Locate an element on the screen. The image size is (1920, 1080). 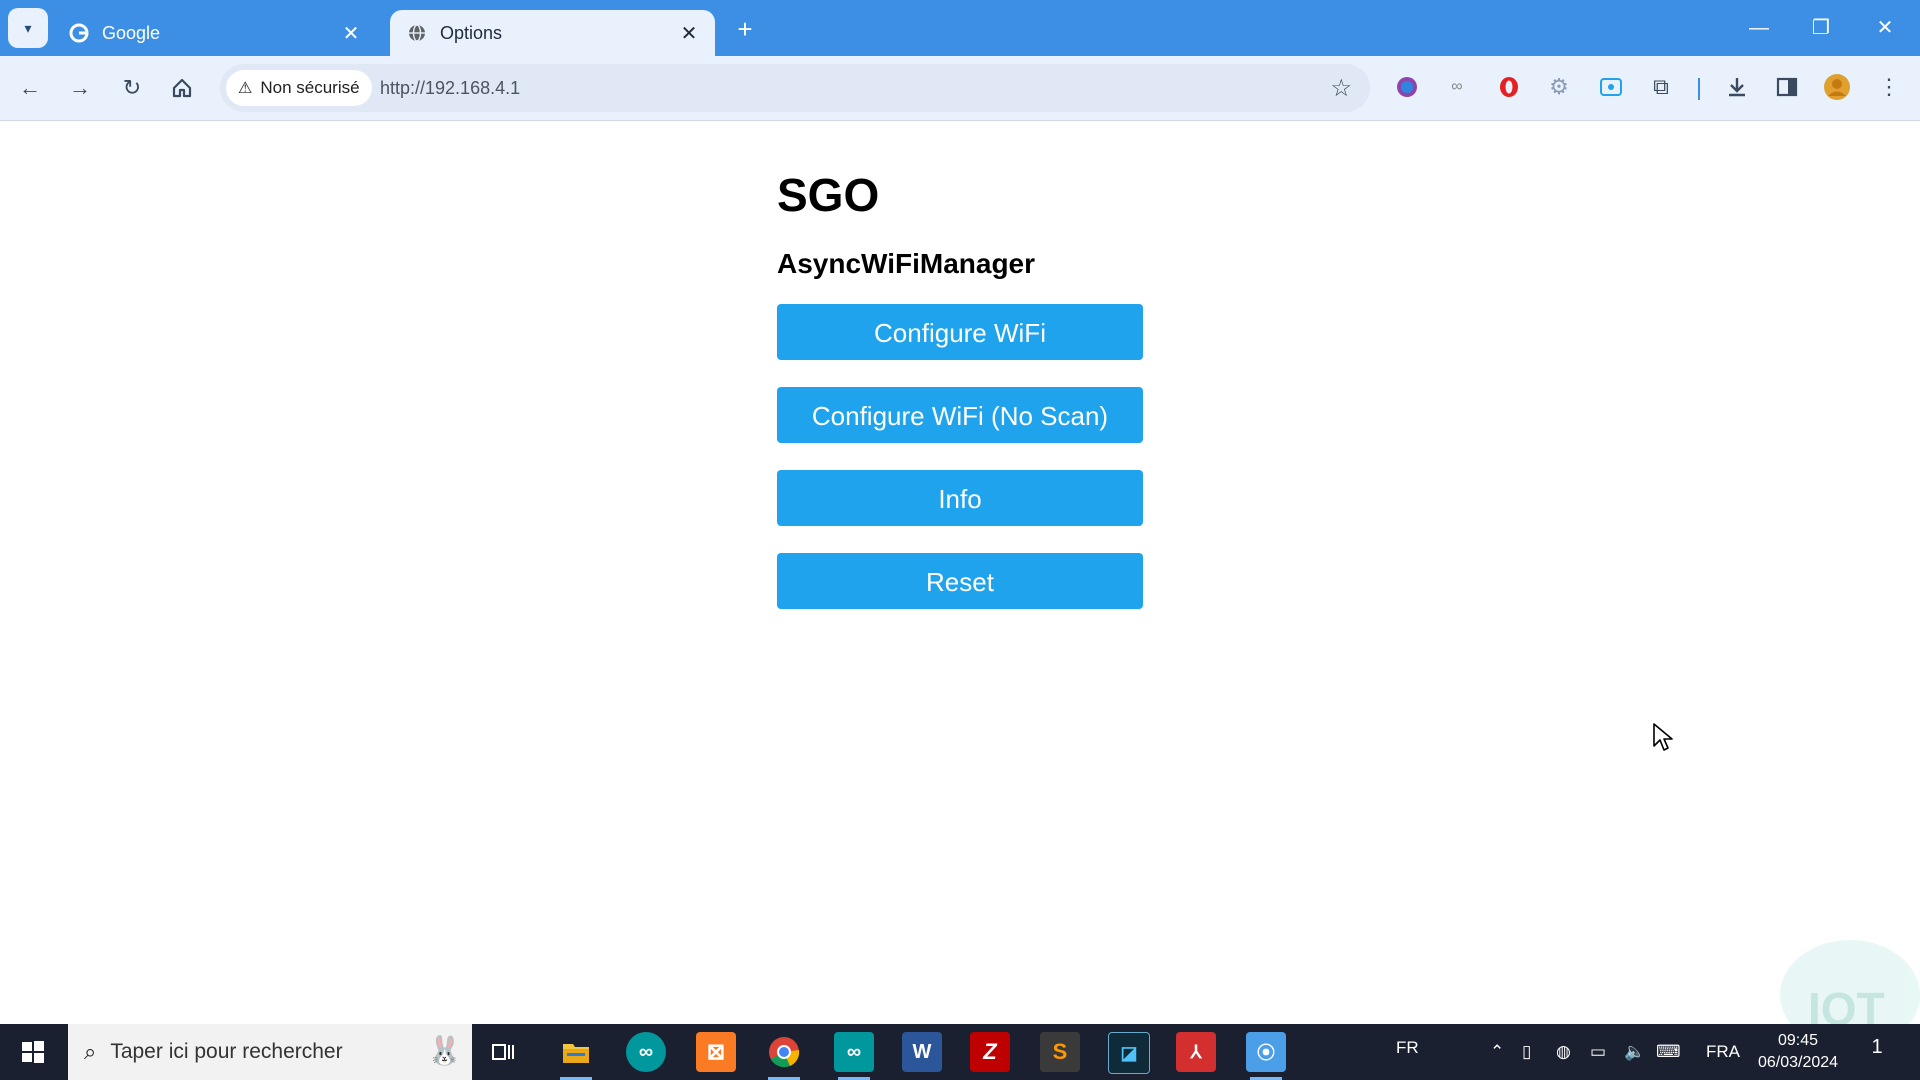
page-subtitle: AsyncWiFiManager is located at coordinates (906, 263).